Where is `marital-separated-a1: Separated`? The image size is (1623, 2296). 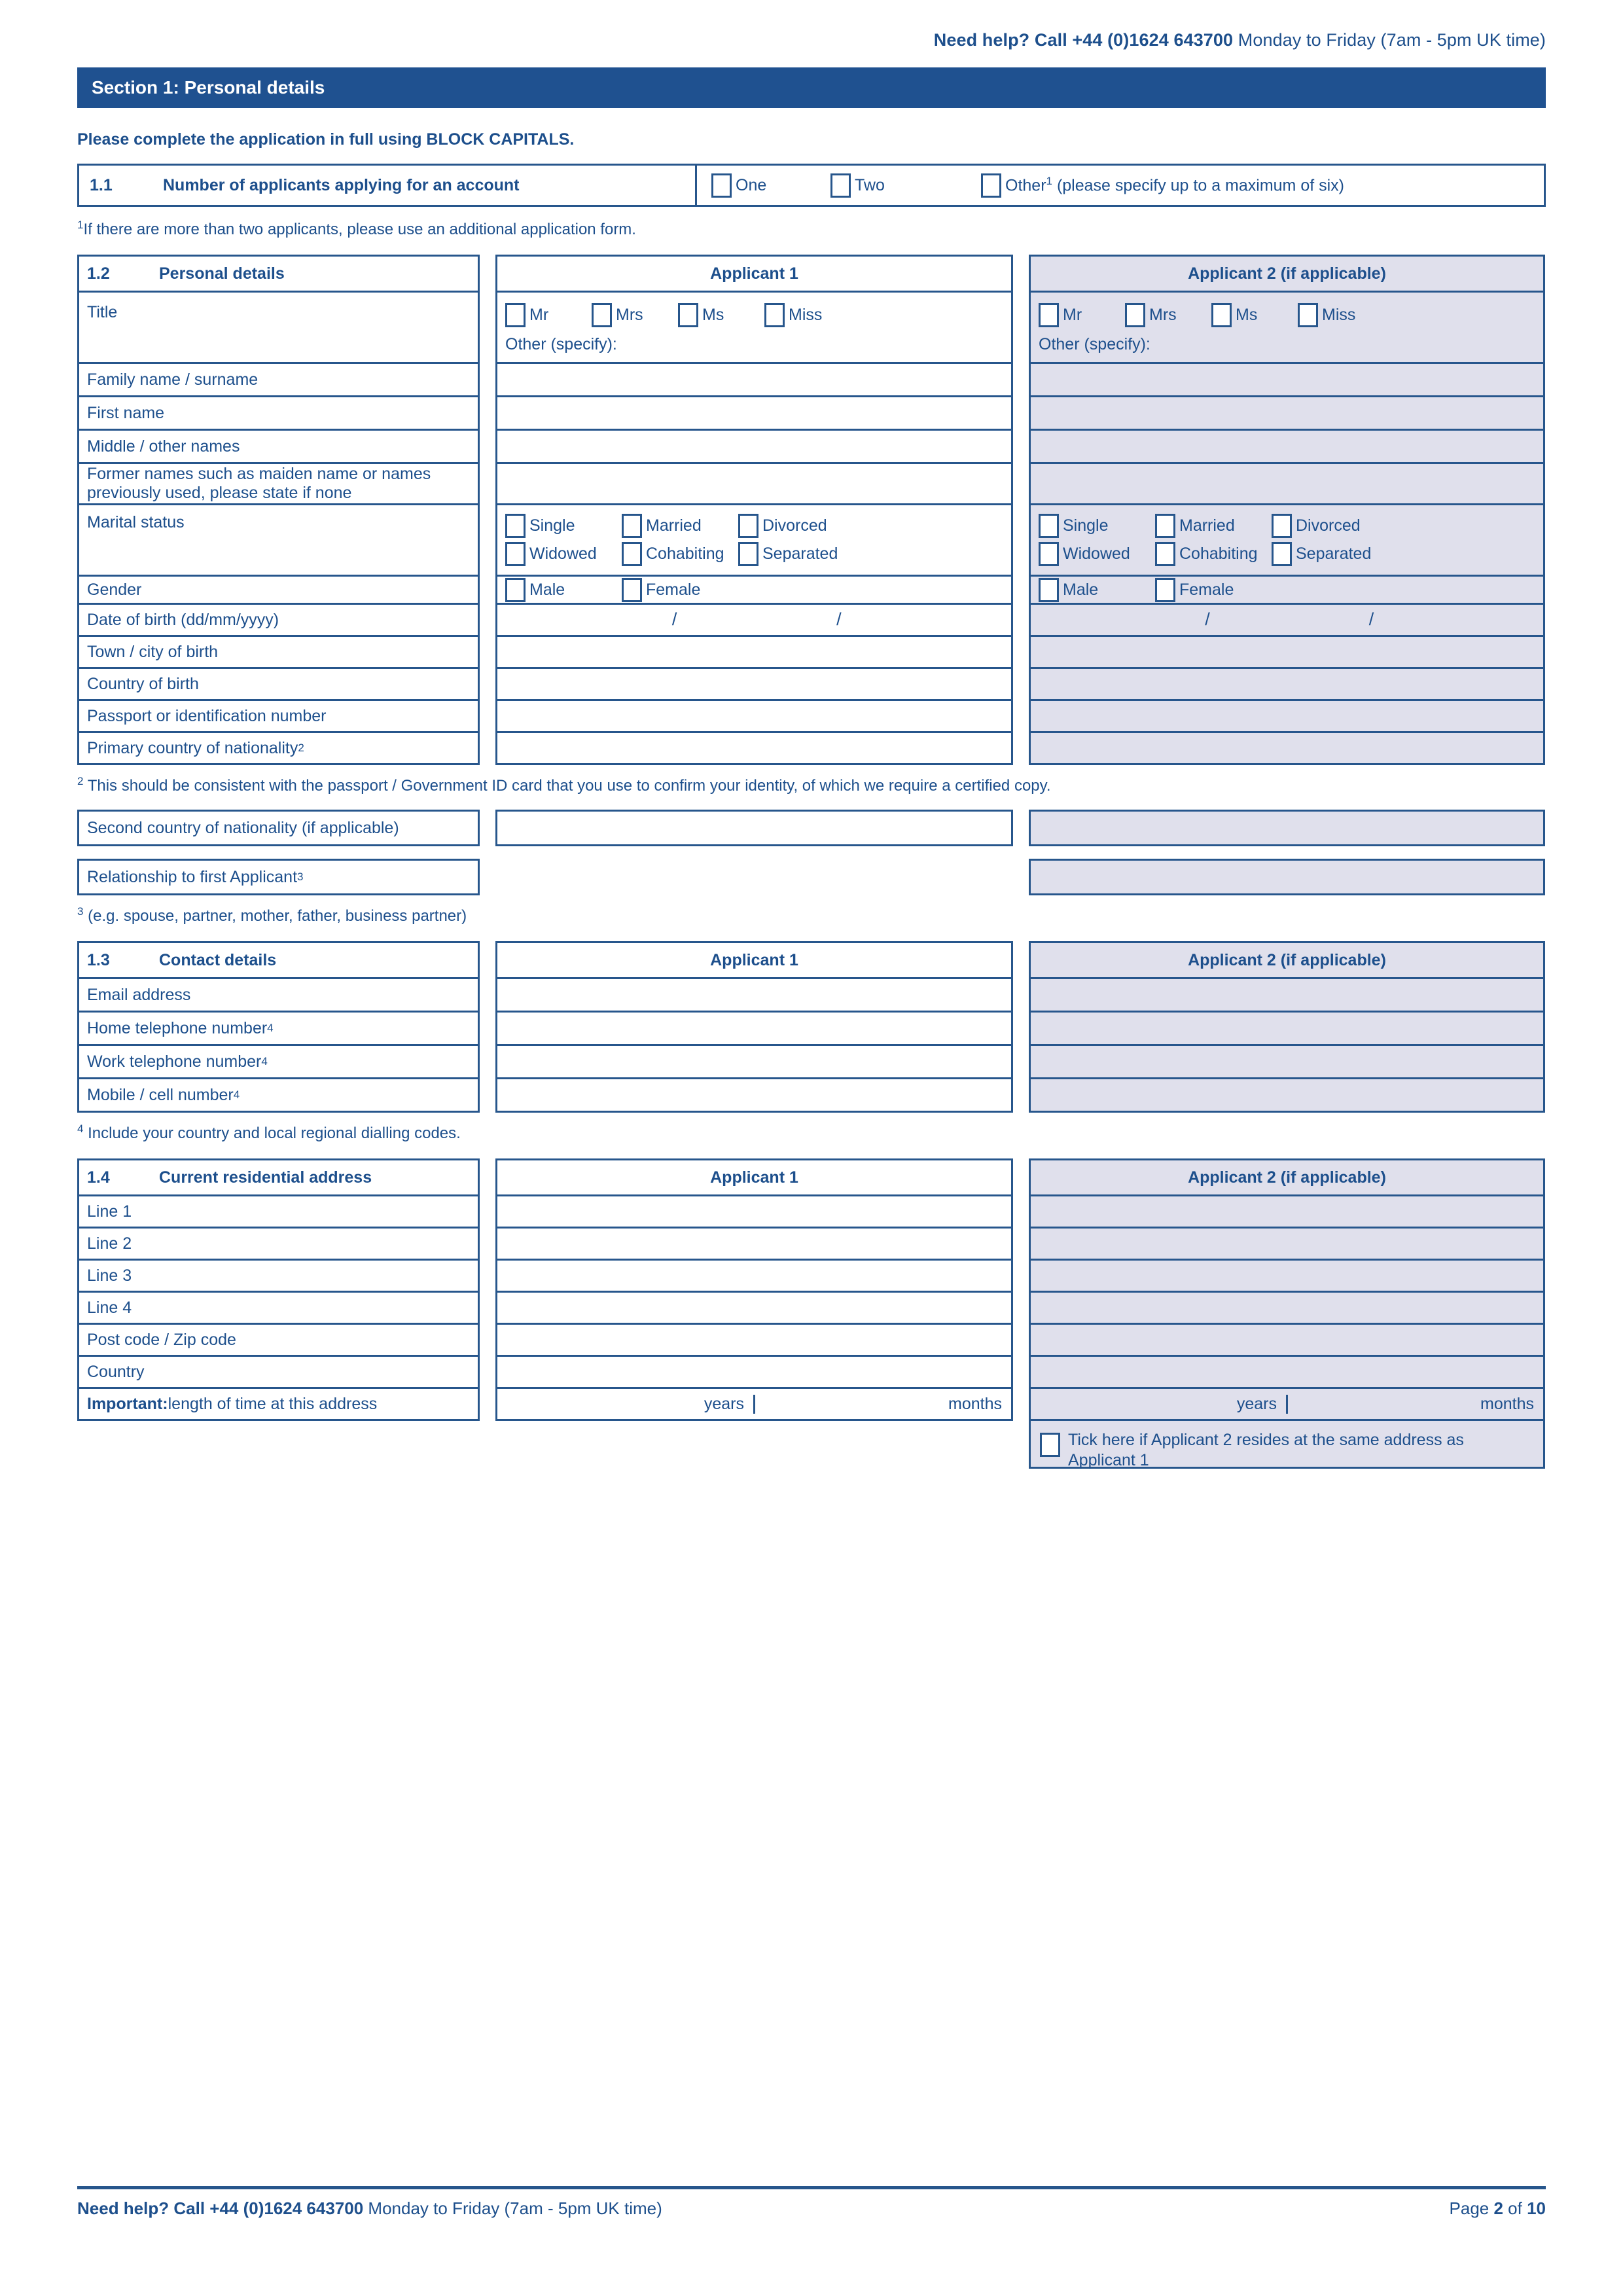 marital-separated-a1: Separated is located at coordinates (796, 554).